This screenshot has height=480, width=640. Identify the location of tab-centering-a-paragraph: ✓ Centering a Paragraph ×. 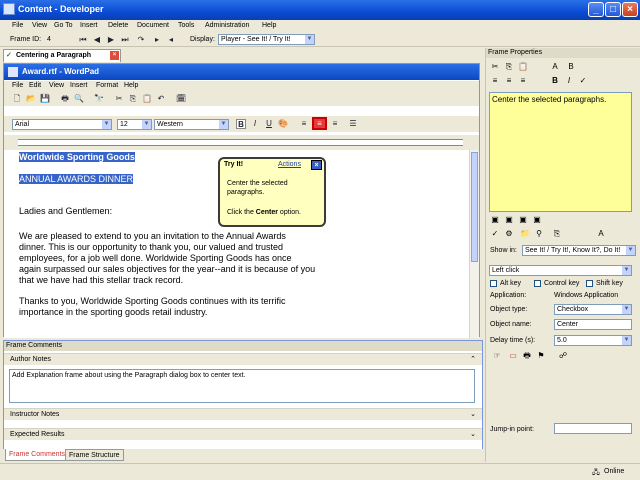
(62, 55).